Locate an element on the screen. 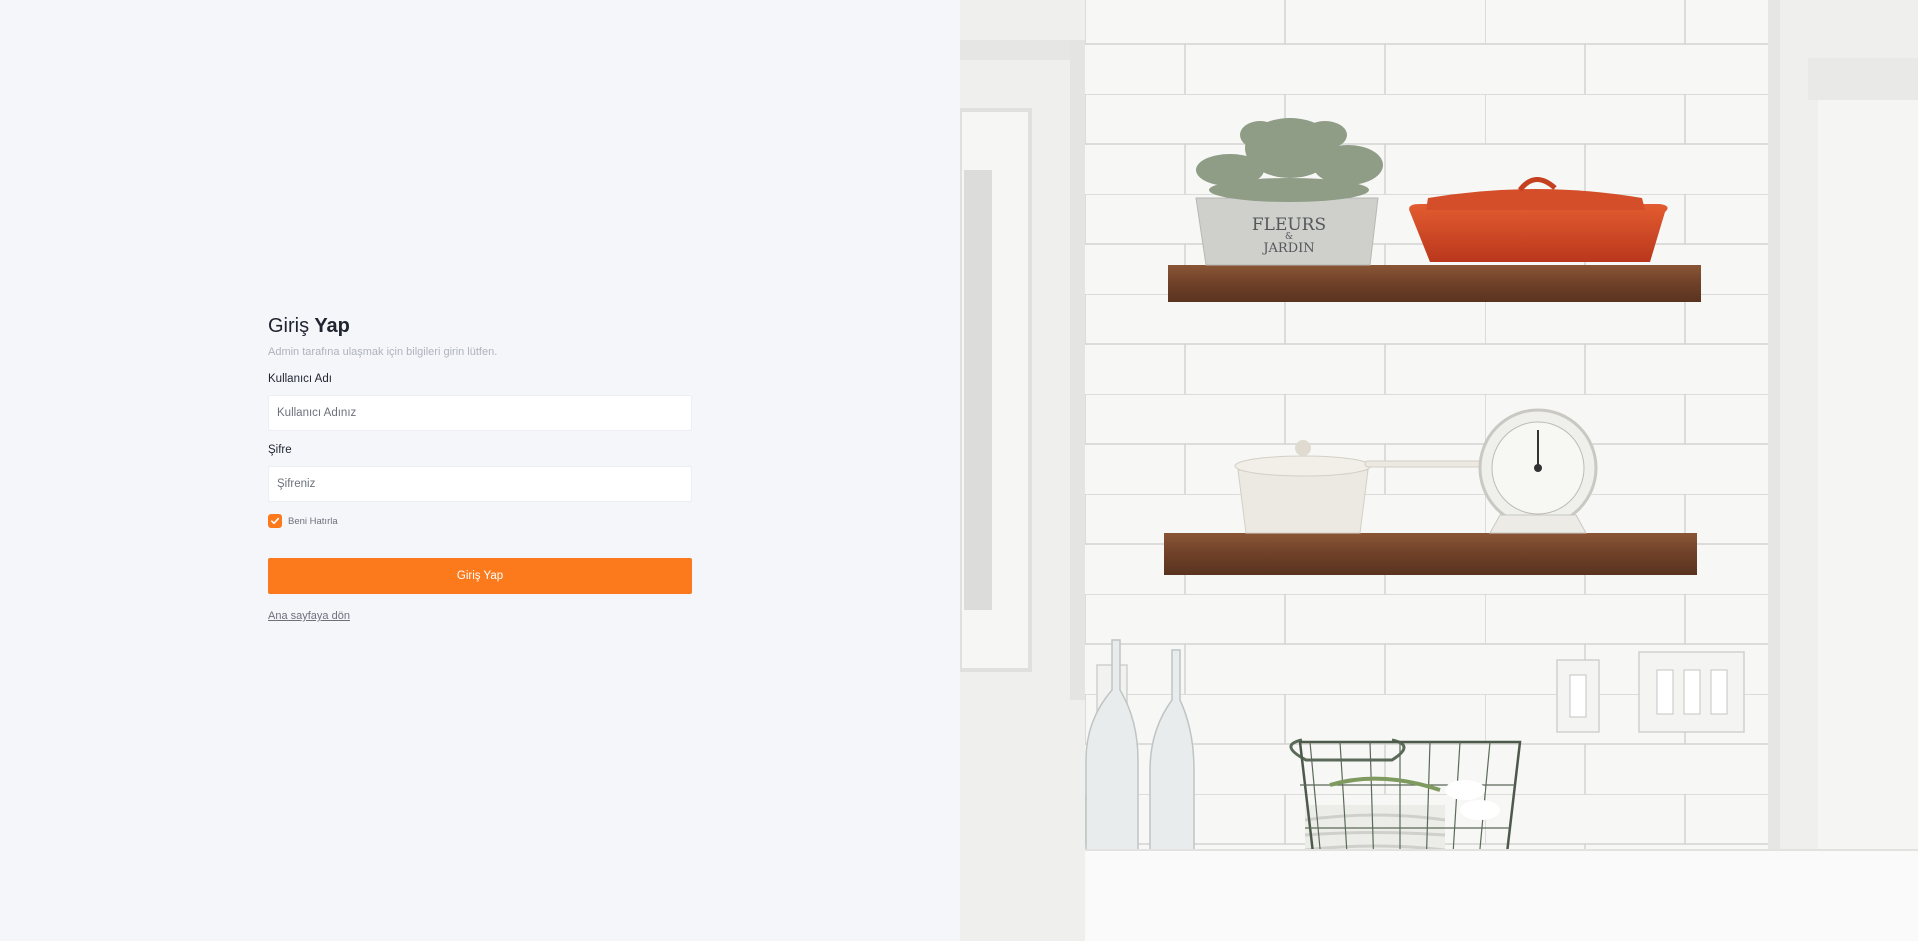 Image resolution: width=1918 pixels, height=941 pixels. bottom-shelf is located at coordinates (1430, 554).